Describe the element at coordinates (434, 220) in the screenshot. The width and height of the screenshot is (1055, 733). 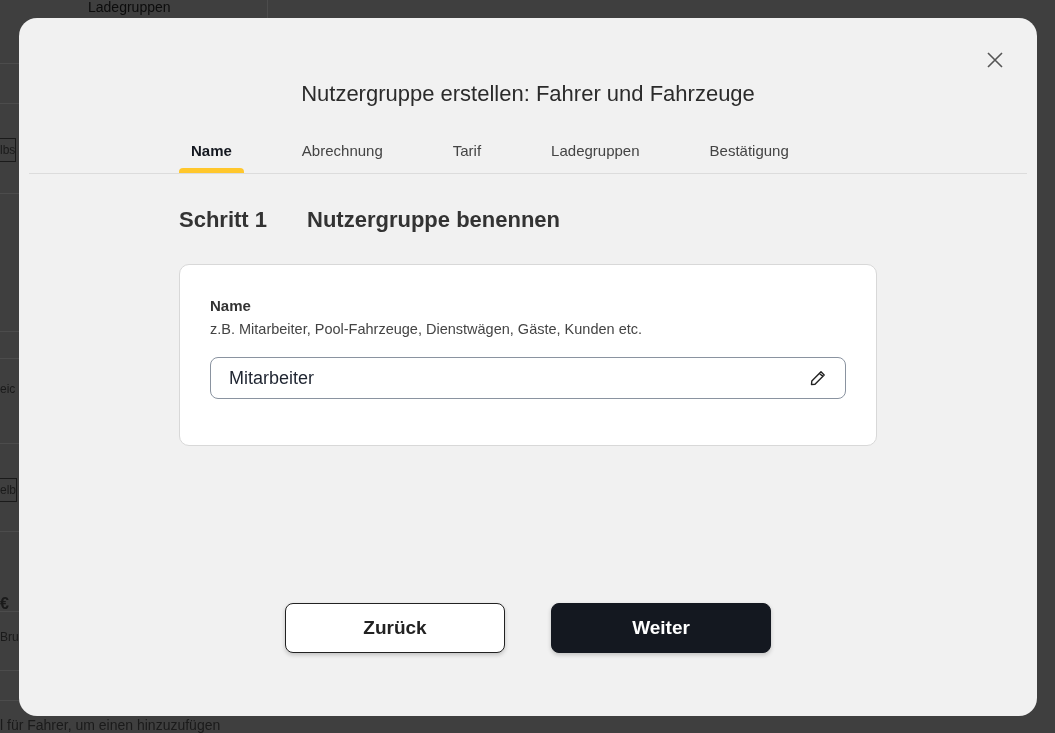
I see `step-title: Nutzergruppe benennen` at that location.